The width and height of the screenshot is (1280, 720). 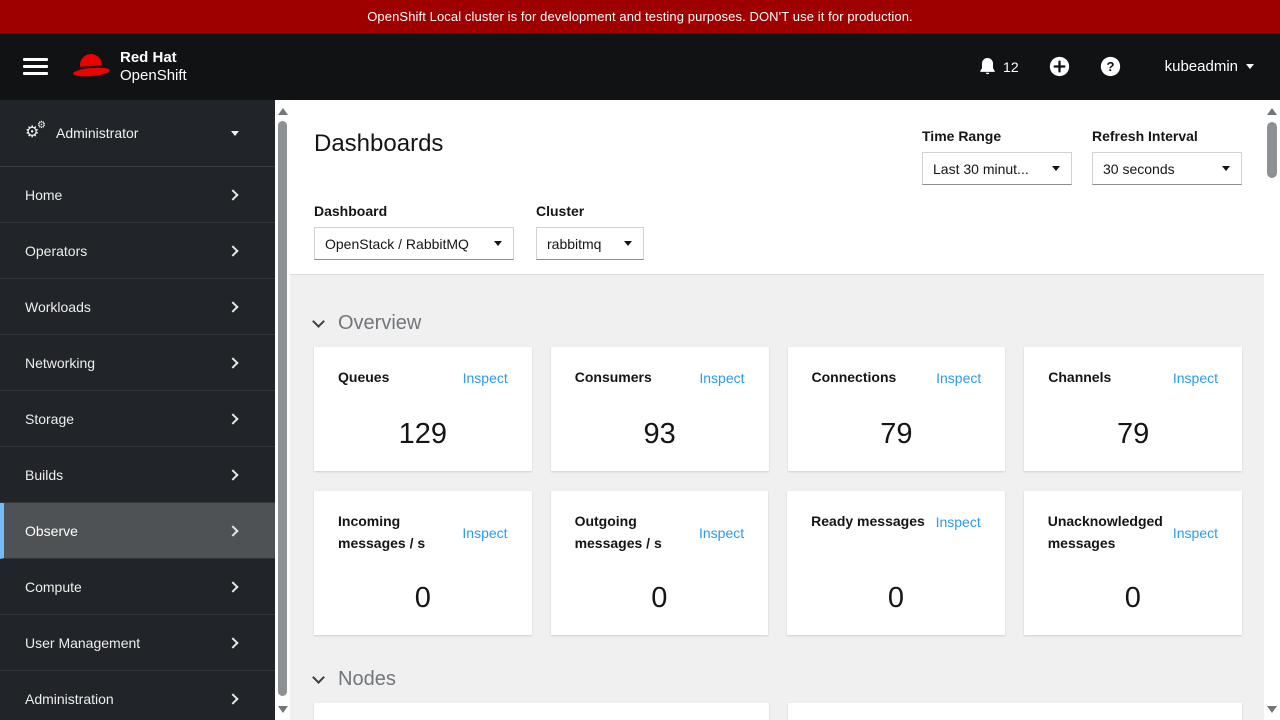 I want to click on brand-line2: OpenShift, so click(x=153, y=75).